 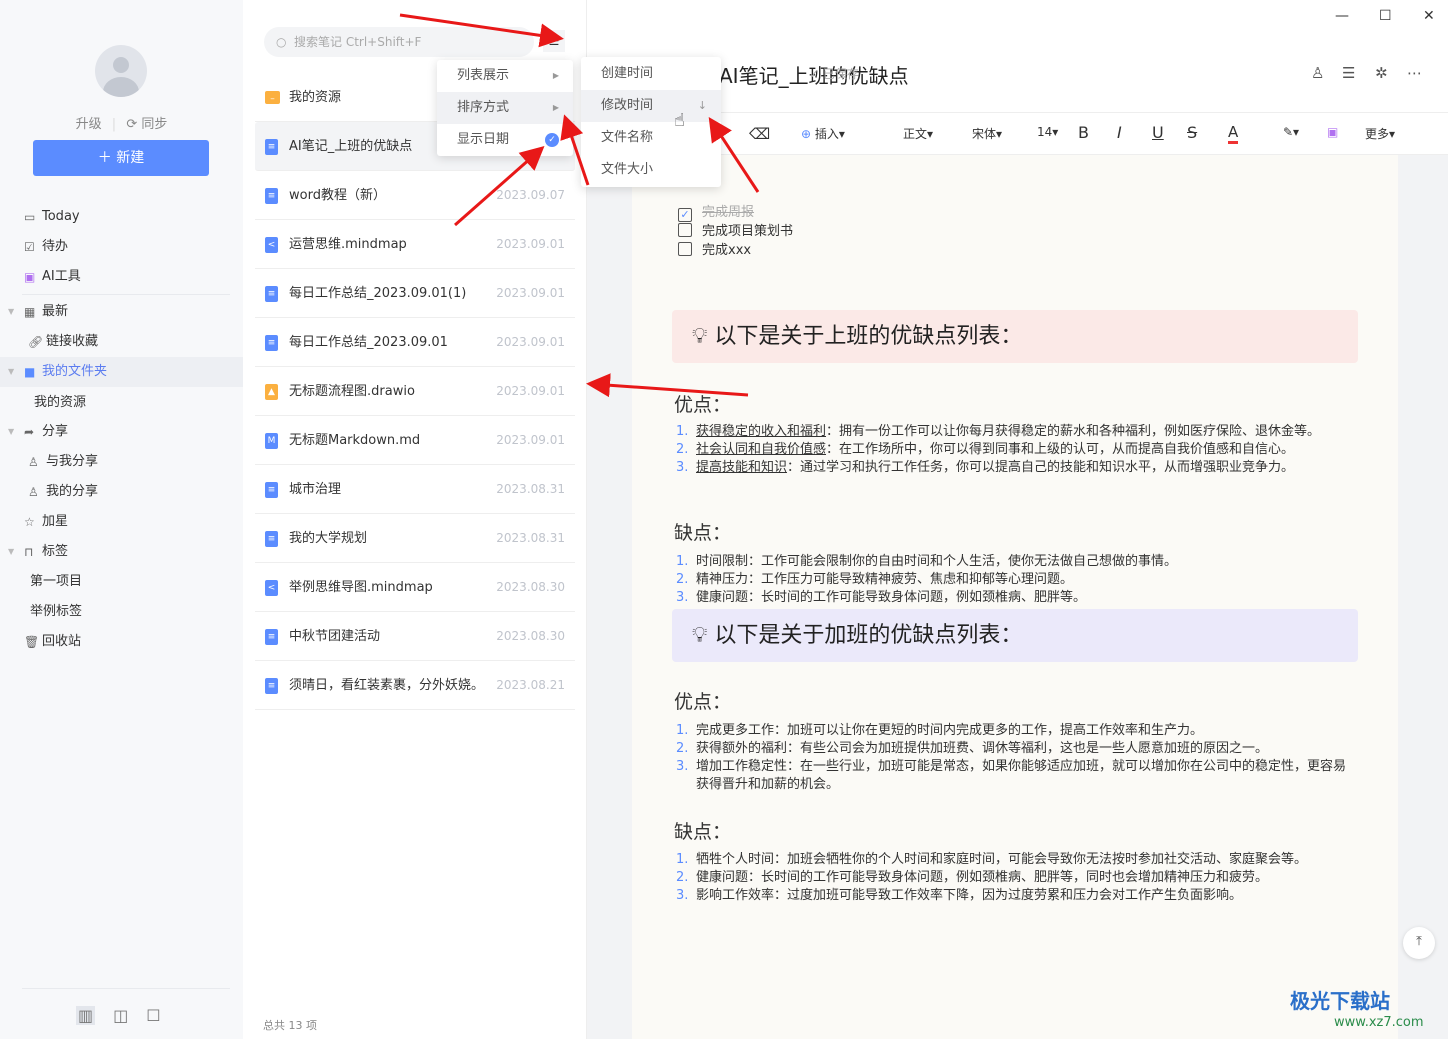 I want to click on sidebar-item-links: 🔗︎ 链接收藏, so click(x=121, y=342).